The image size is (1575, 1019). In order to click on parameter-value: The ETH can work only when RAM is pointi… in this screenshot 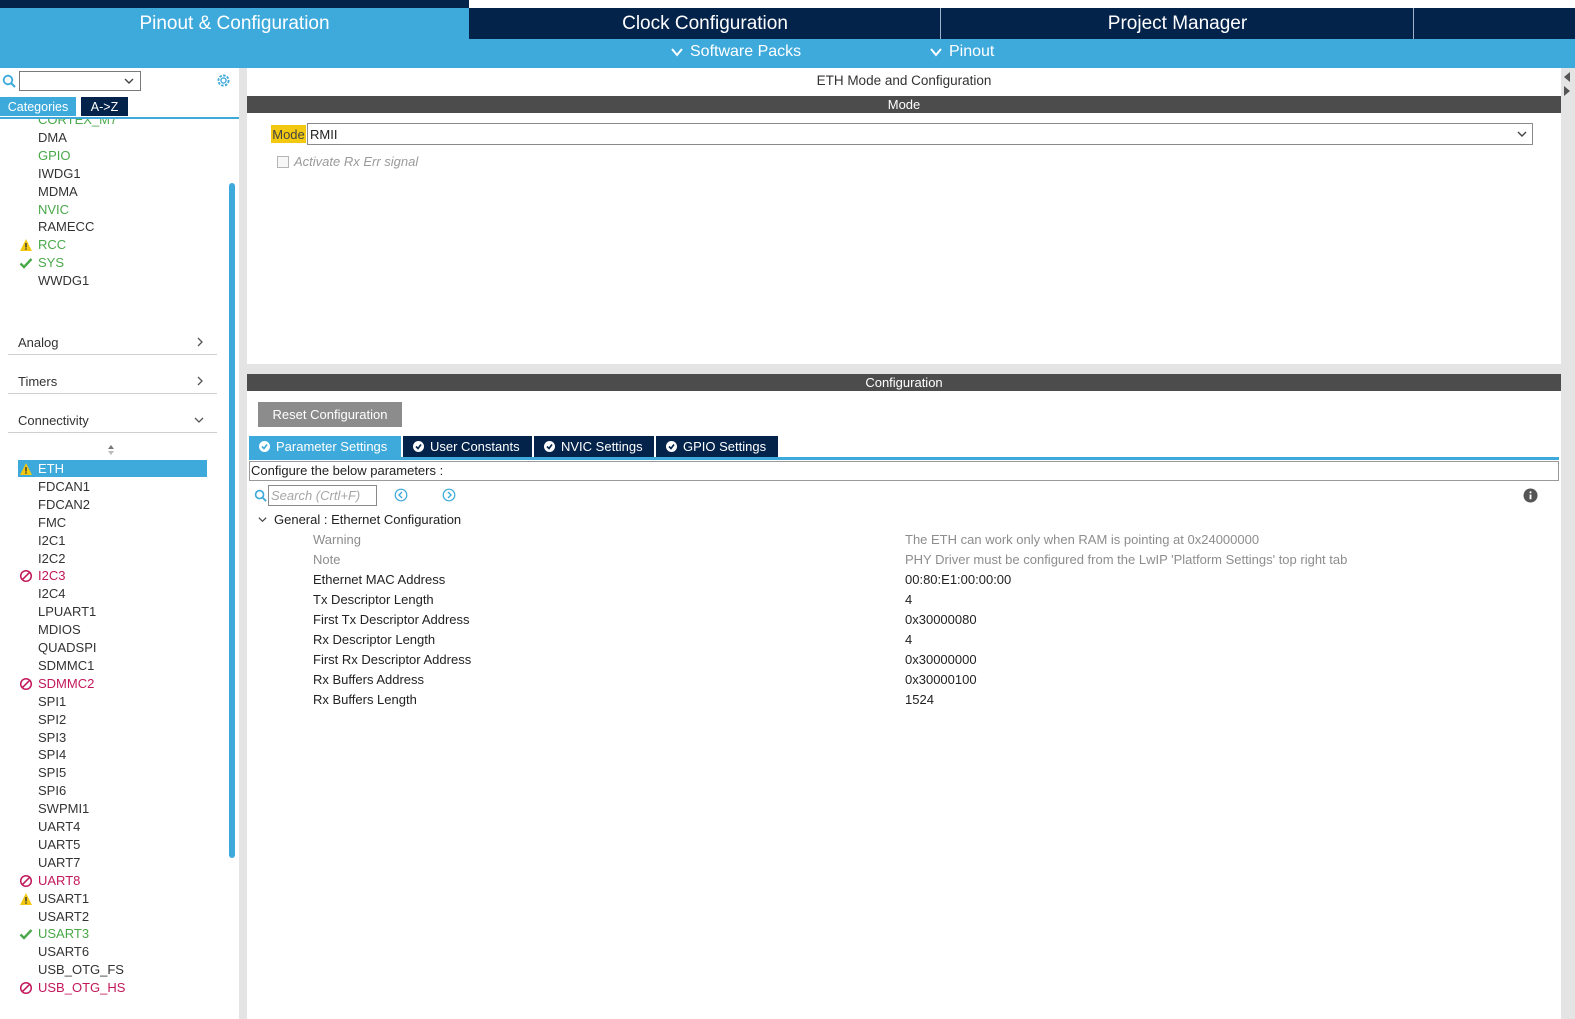, I will do `click(1082, 539)`.